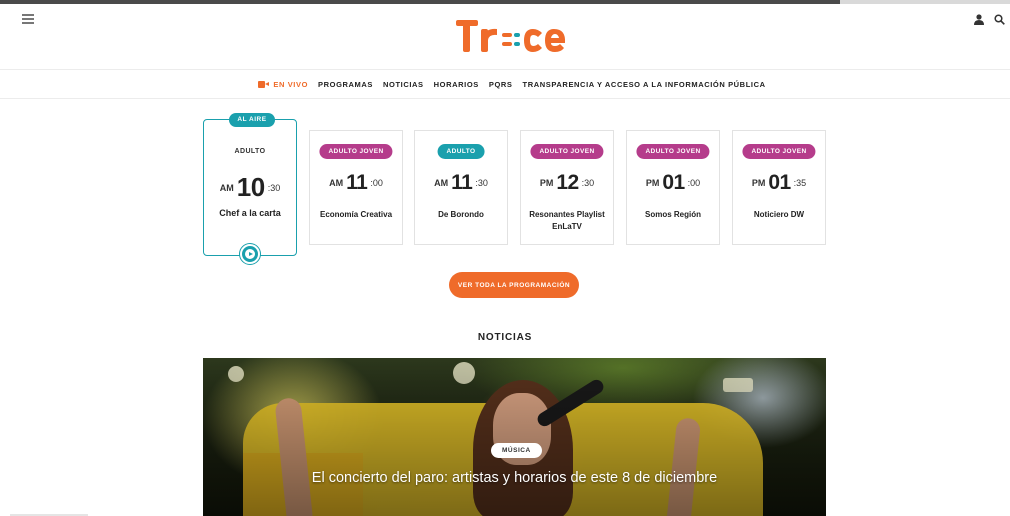 The height and width of the screenshot is (516, 1010). What do you see at coordinates (514, 285) in the screenshot?
I see `view-full-schedule-button: VER TODA LA PROGRAMACIÓN` at bounding box center [514, 285].